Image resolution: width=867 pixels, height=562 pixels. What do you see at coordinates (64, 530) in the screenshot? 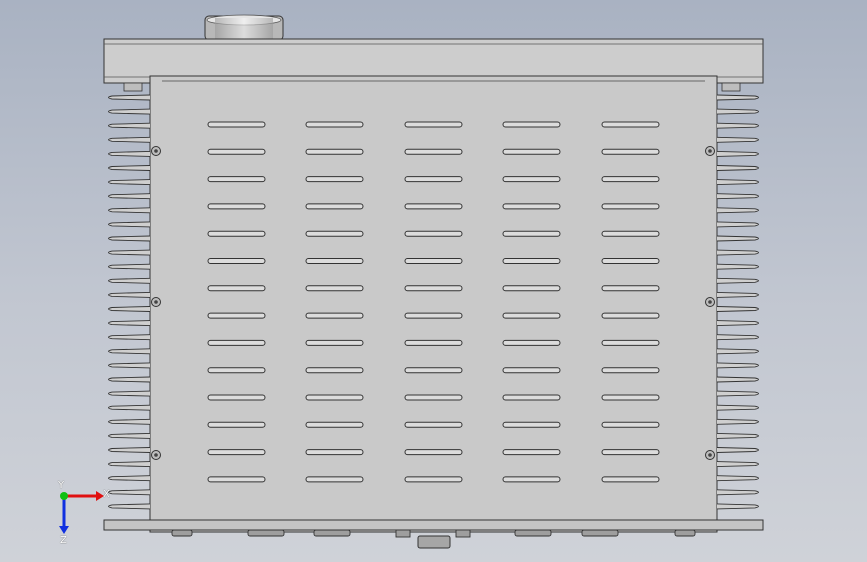
I see `z-axis-arrowhead` at bounding box center [64, 530].